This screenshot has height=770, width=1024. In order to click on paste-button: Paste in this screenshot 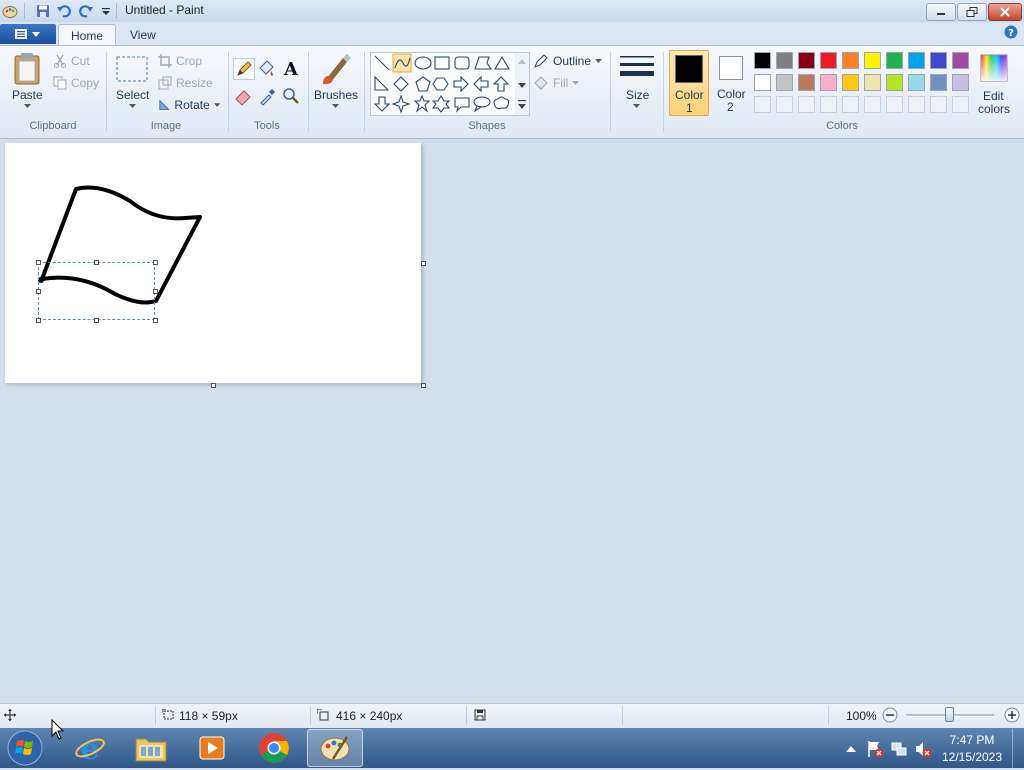, I will do `click(28, 83)`.